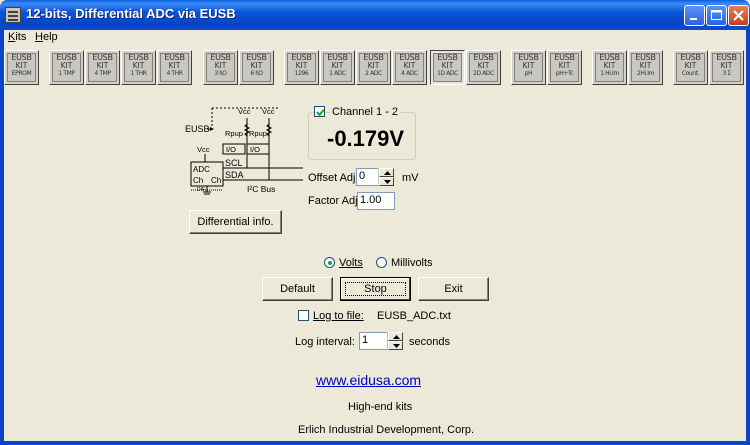  Describe the element at coordinates (261, 189) in the screenshot. I see `diagram-i2c-bus: I²C Bus` at that location.